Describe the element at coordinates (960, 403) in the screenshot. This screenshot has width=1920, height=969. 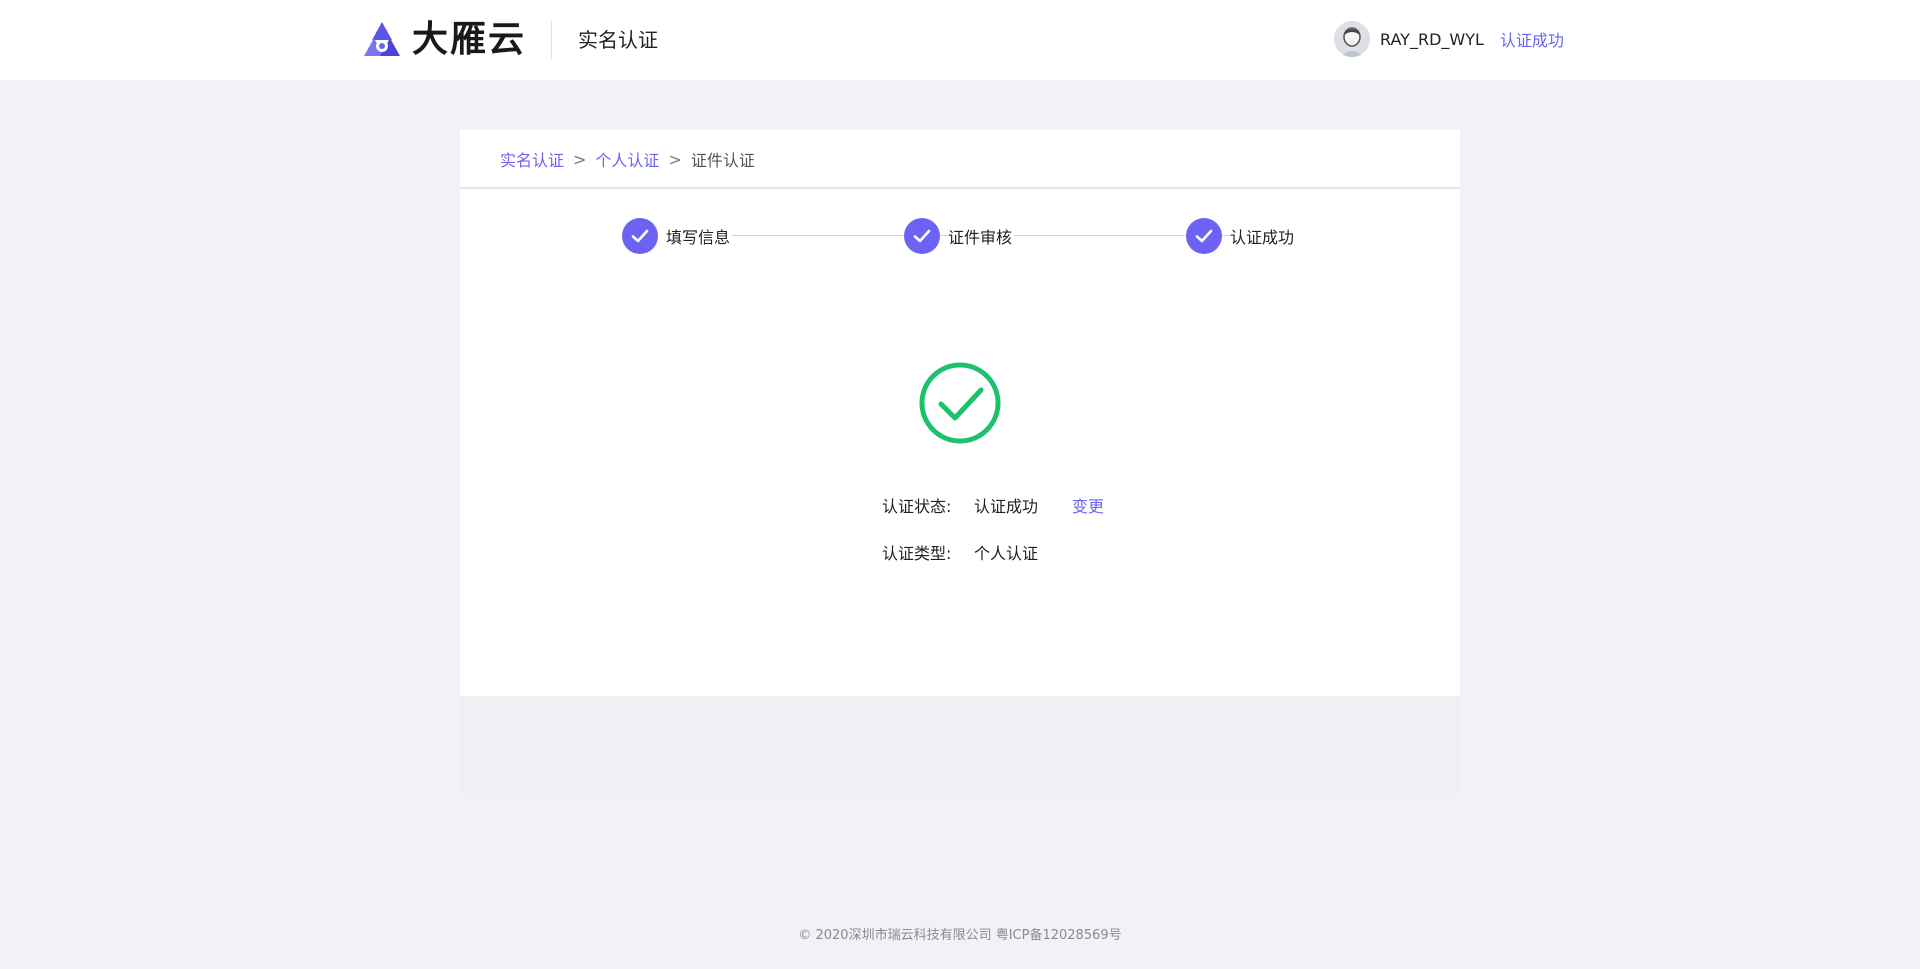
I see `success-check-circle-icon` at that location.